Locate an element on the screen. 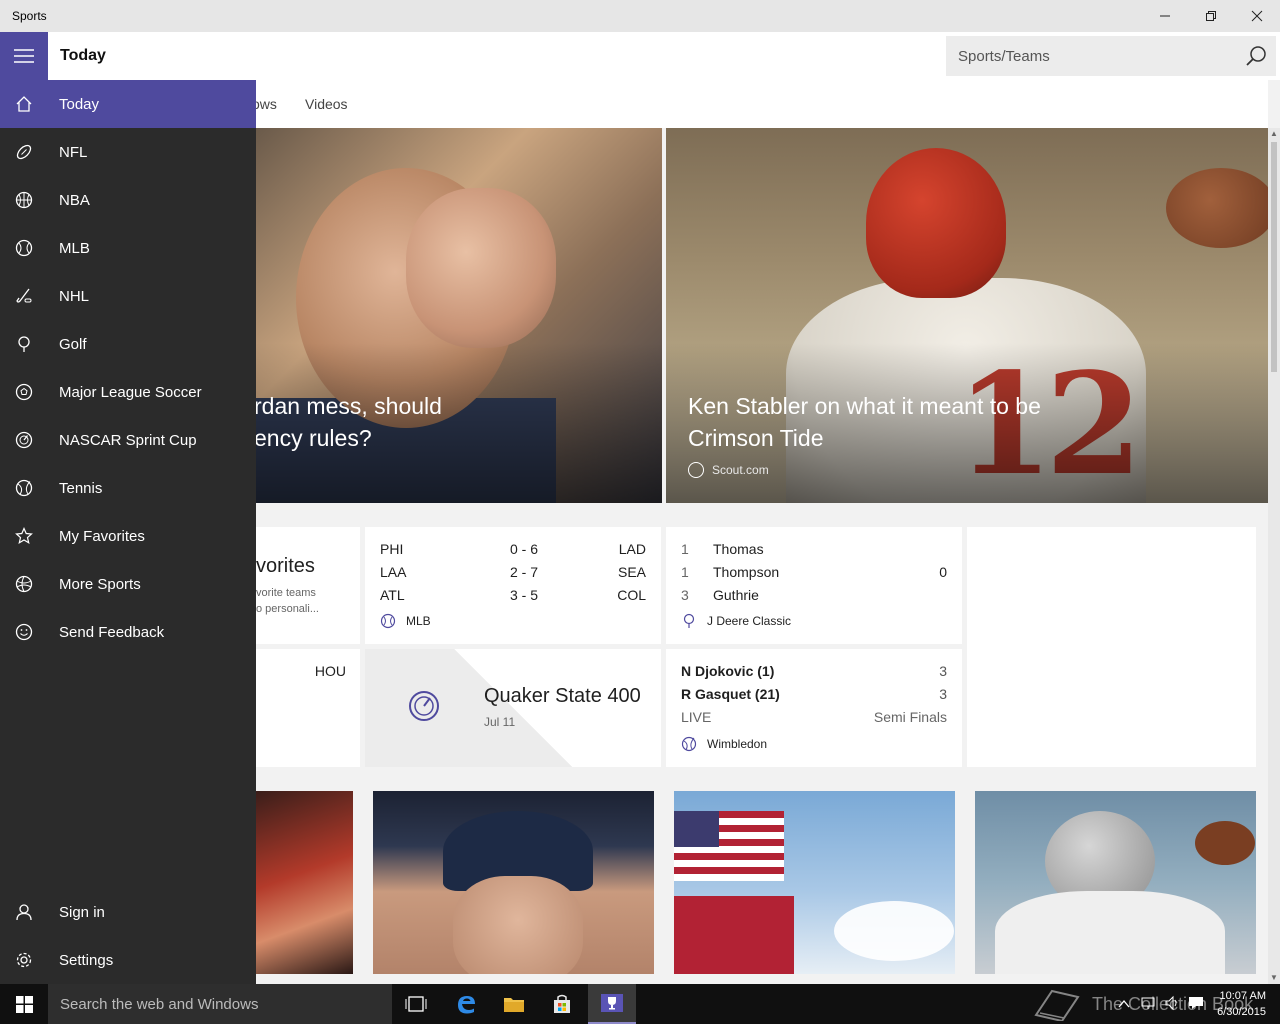 Image resolution: width=1280 pixels, height=1024 pixels. book-icon is located at coordinates (1057, 1005).